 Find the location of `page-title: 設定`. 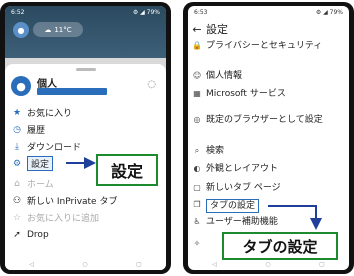

page-title: 設定 is located at coordinates (217, 29).